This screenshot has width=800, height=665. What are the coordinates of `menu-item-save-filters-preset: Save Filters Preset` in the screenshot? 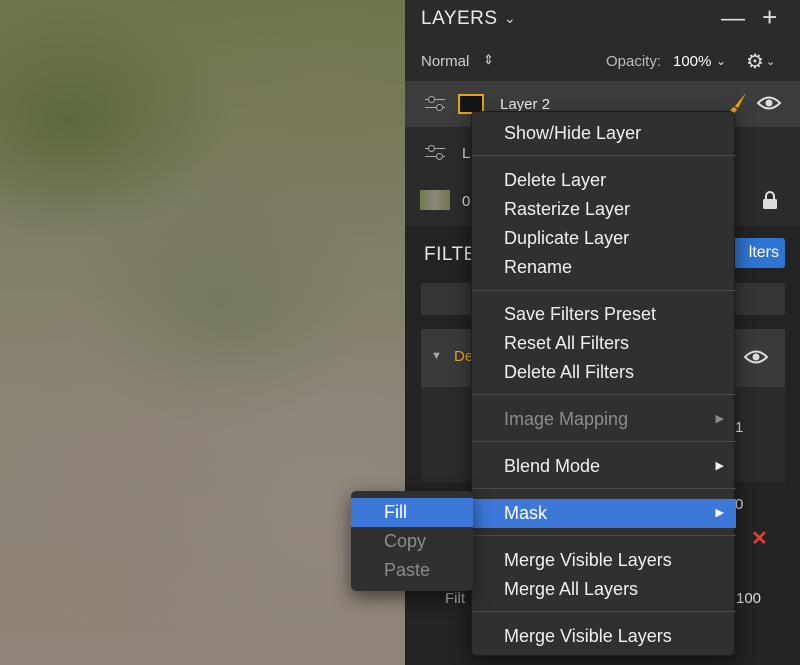 It's located at (604, 314).